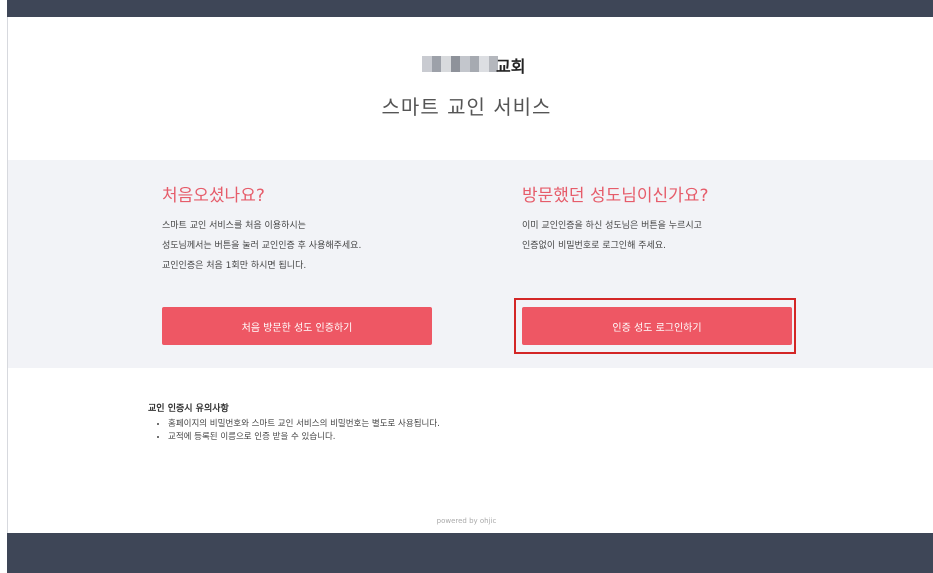 The height and width of the screenshot is (573, 933). I want to click on first-visit-title: 처음오셨나요?, so click(213, 196).